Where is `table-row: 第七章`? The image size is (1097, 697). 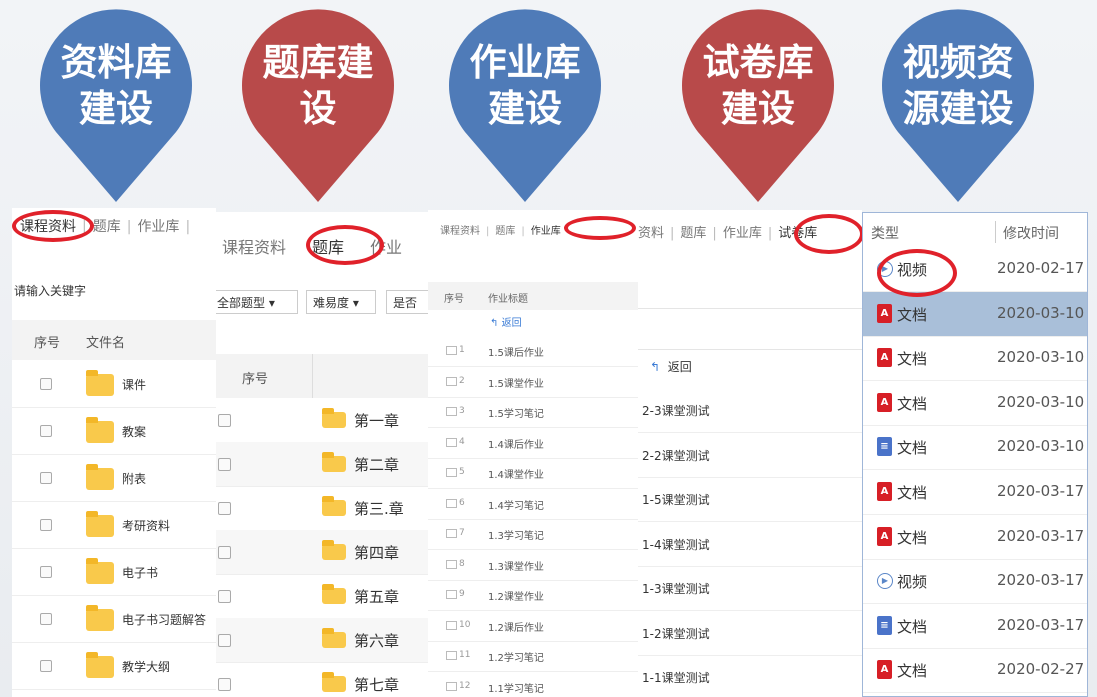 table-row: 第七章 is located at coordinates (322, 679).